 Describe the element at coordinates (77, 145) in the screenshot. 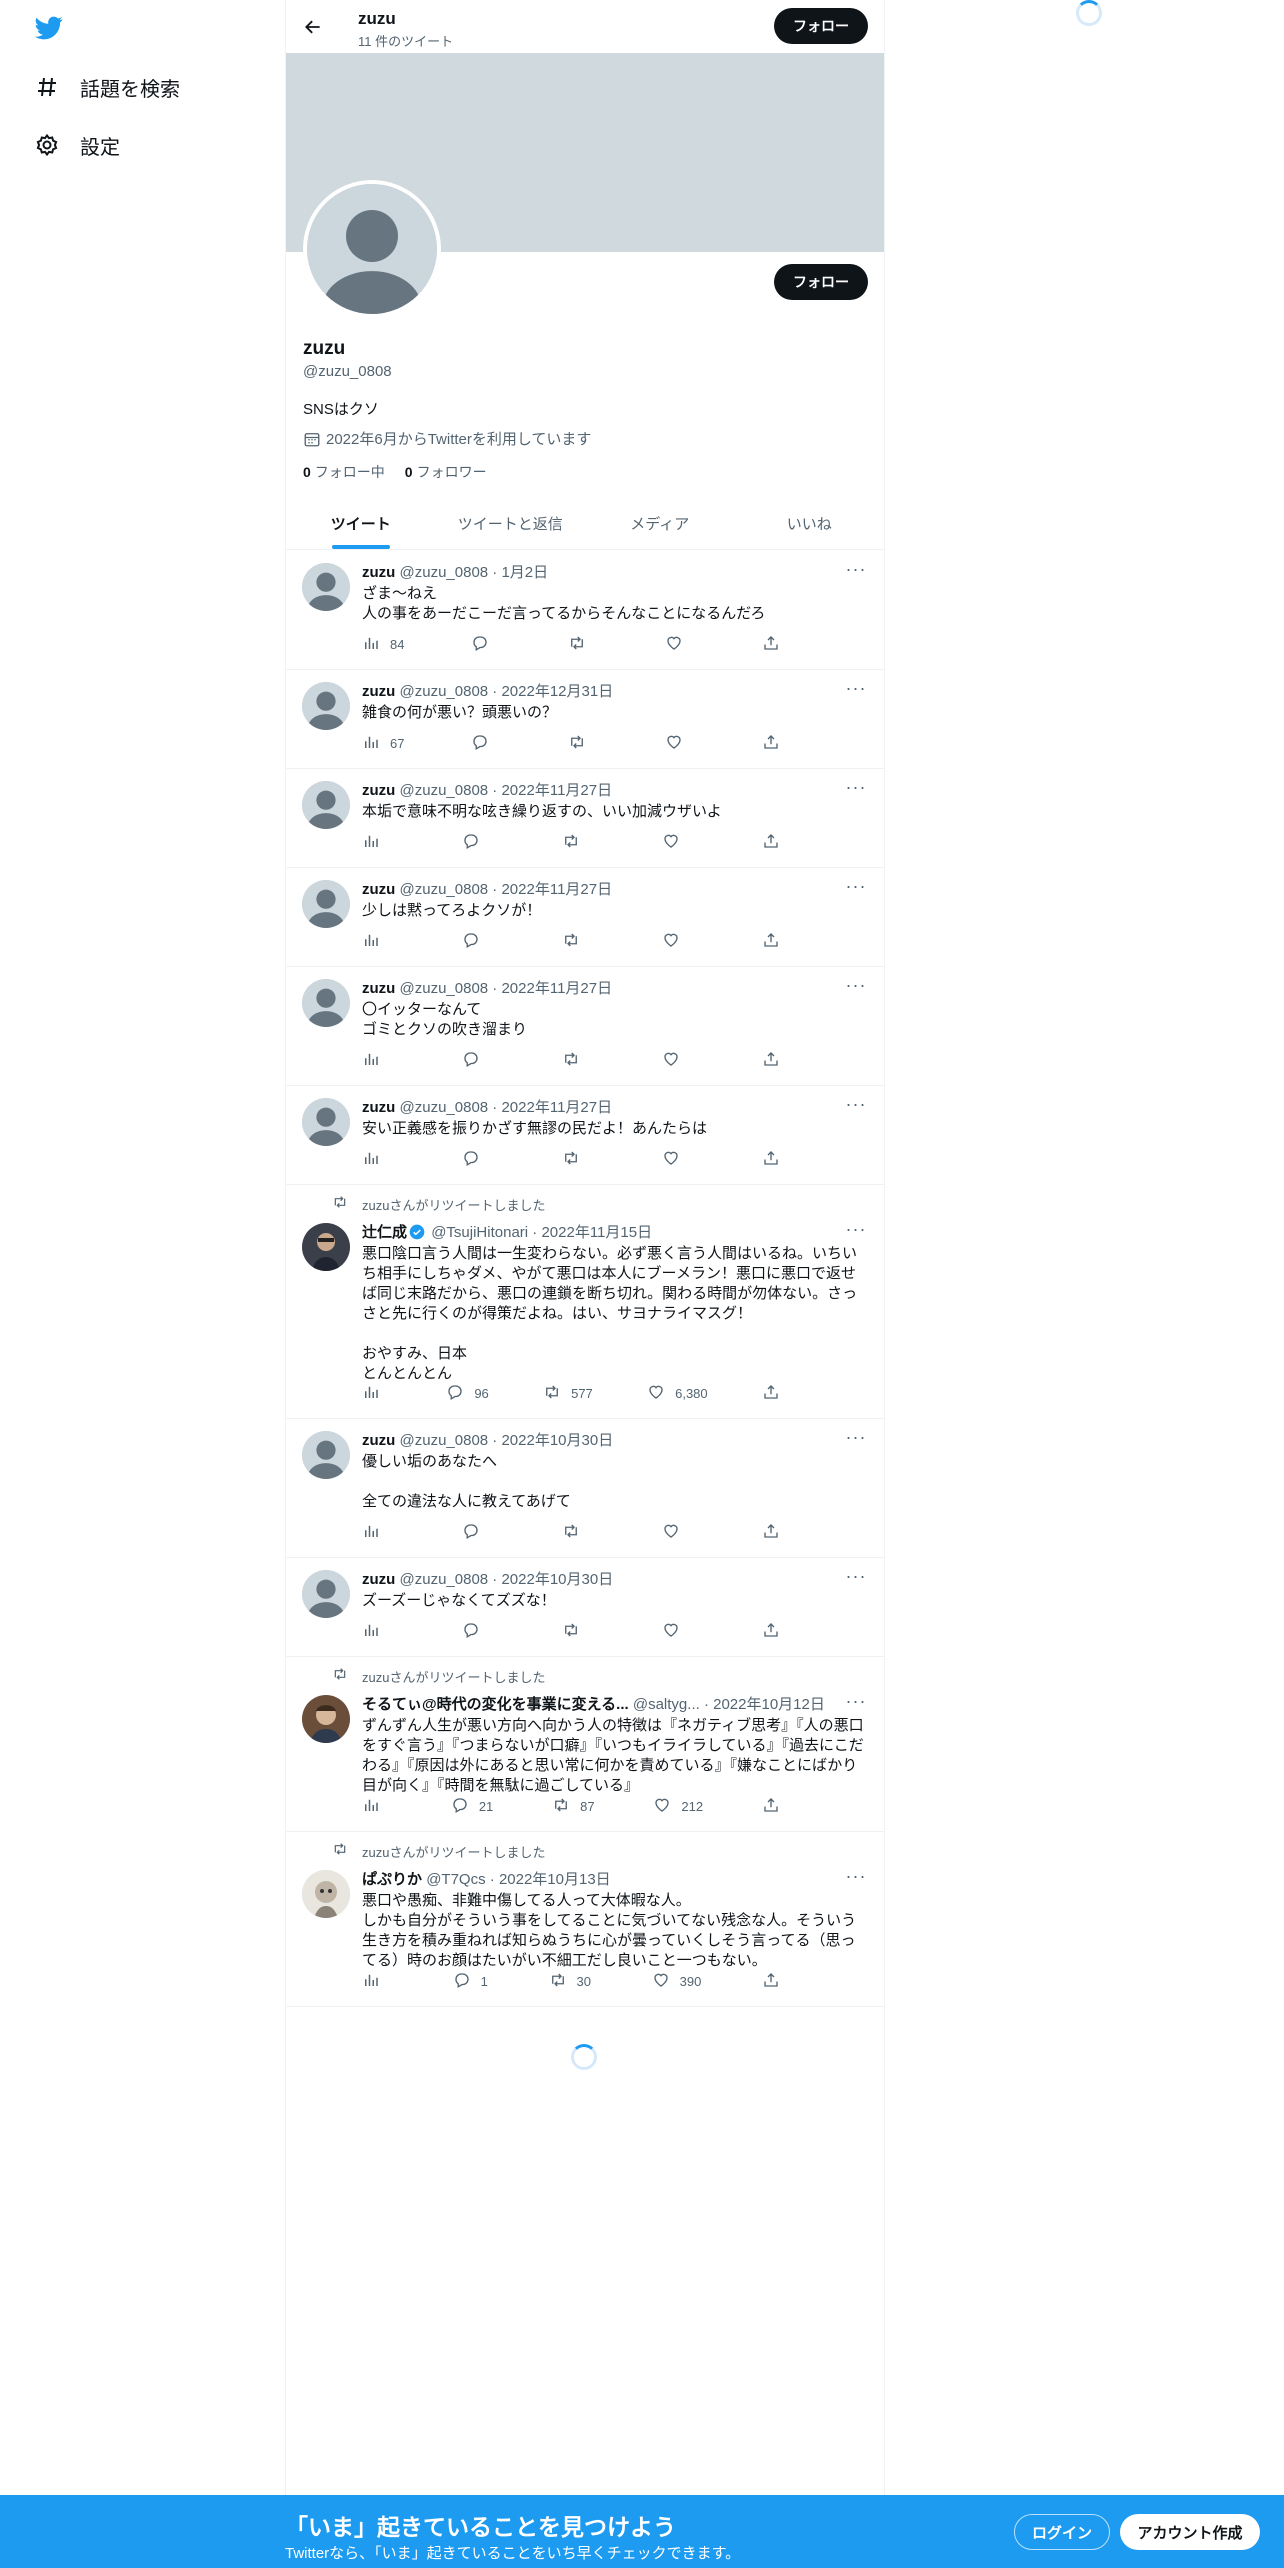

I see `nav-settings: 設定` at that location.